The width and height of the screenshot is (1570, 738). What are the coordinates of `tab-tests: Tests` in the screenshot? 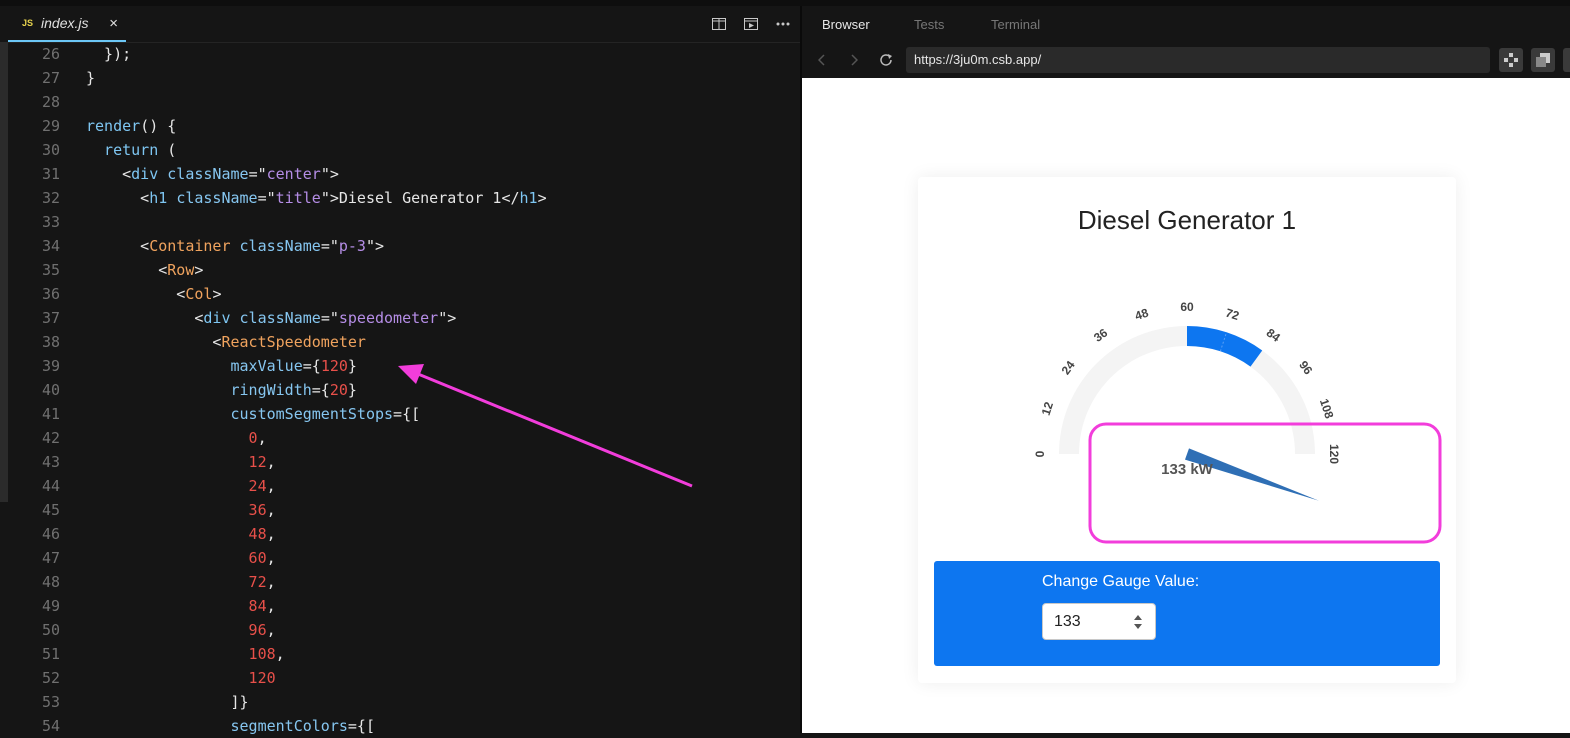 It's located at (929, 24).